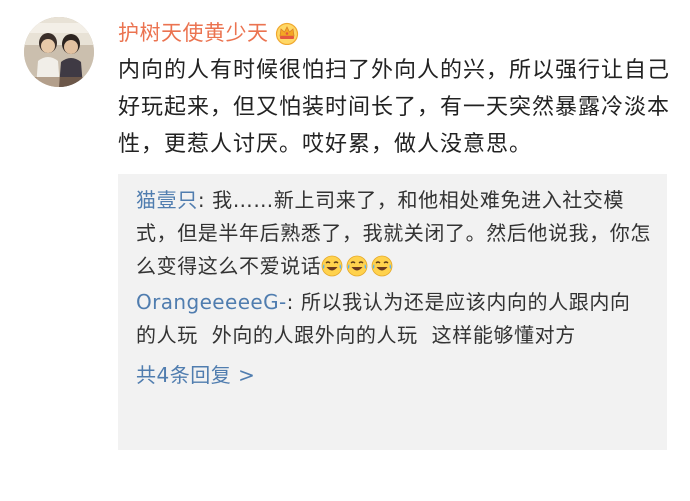 This screenshot has width=690, height=501. I want to click on username-row: 护树天使黄少天, so click(209, 33).